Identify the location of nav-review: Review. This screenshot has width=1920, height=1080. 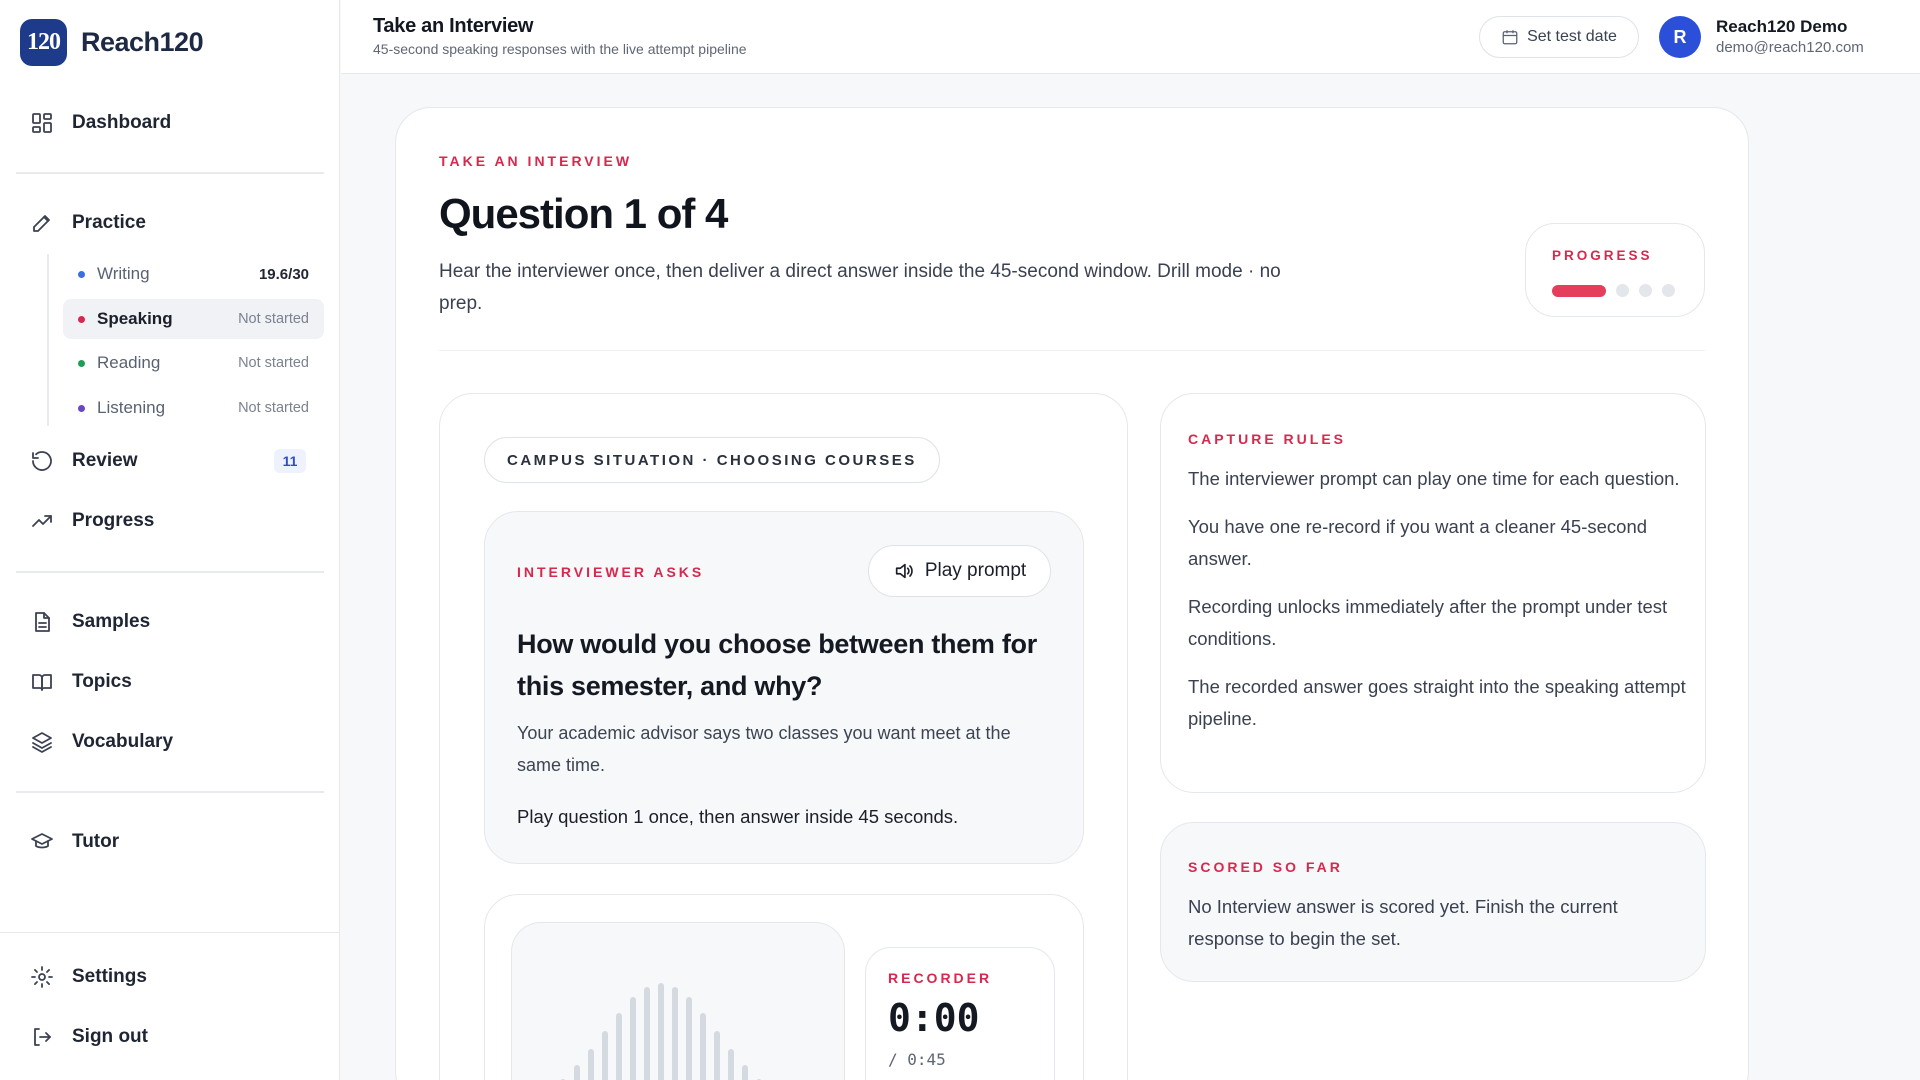
(83, 461).